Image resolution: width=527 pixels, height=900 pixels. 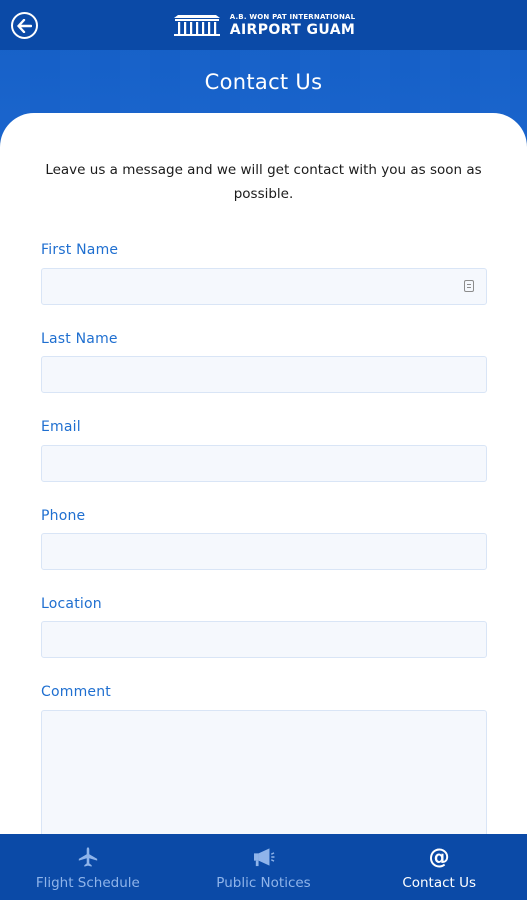 What do you see at coordinates (264, 463) in the screenshot?
I see `email-input` at bounding box center [264, 463].